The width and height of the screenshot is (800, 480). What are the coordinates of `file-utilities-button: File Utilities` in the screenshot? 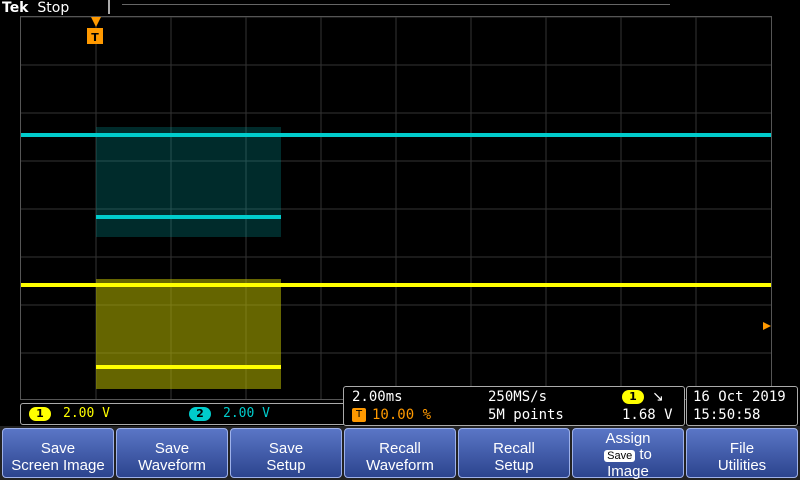 It's located at (742, 453).